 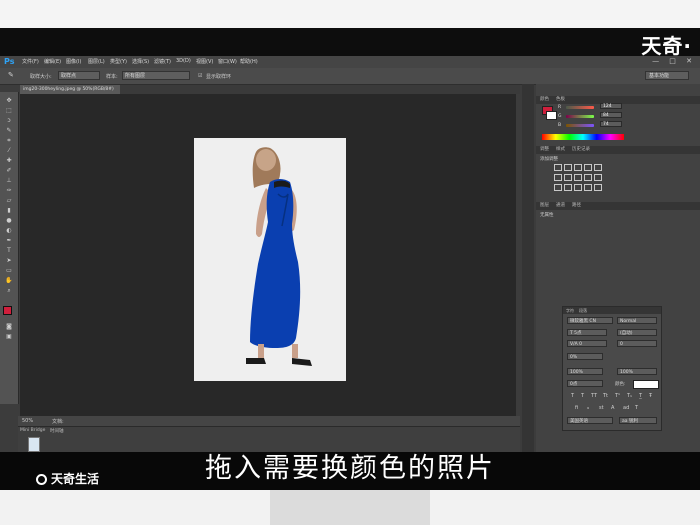 I want to click on tab-channels: 通道, so click(x=560, y=206).